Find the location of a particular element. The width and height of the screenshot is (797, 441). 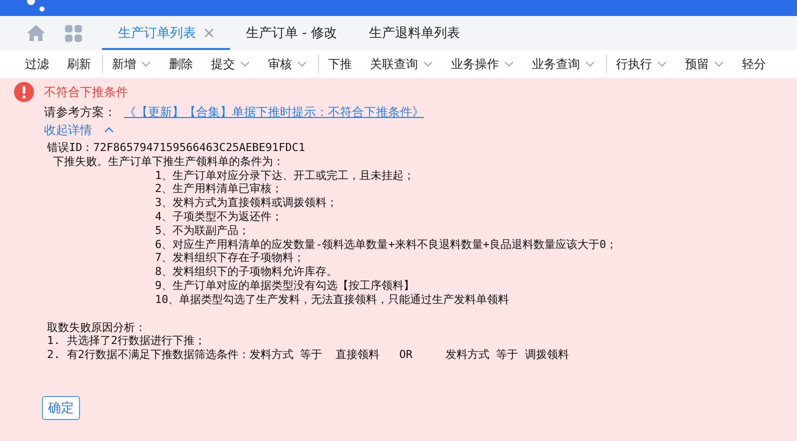

toolbar-button: 过滤 is located at coordinates (37, 64).